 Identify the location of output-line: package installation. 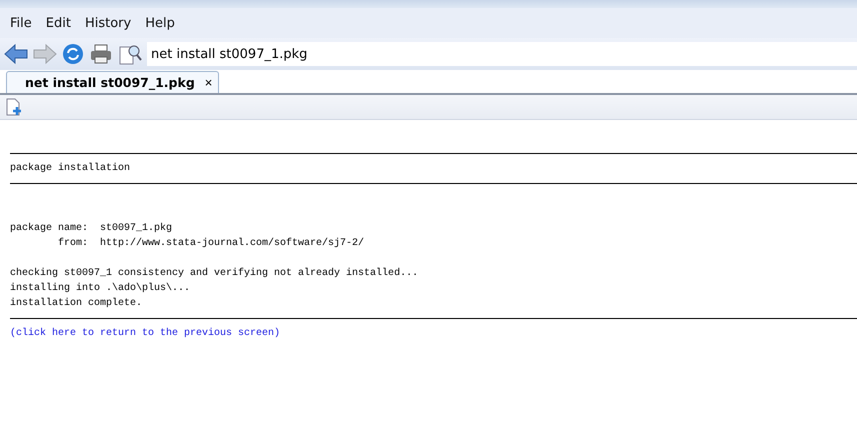
(71, 169).